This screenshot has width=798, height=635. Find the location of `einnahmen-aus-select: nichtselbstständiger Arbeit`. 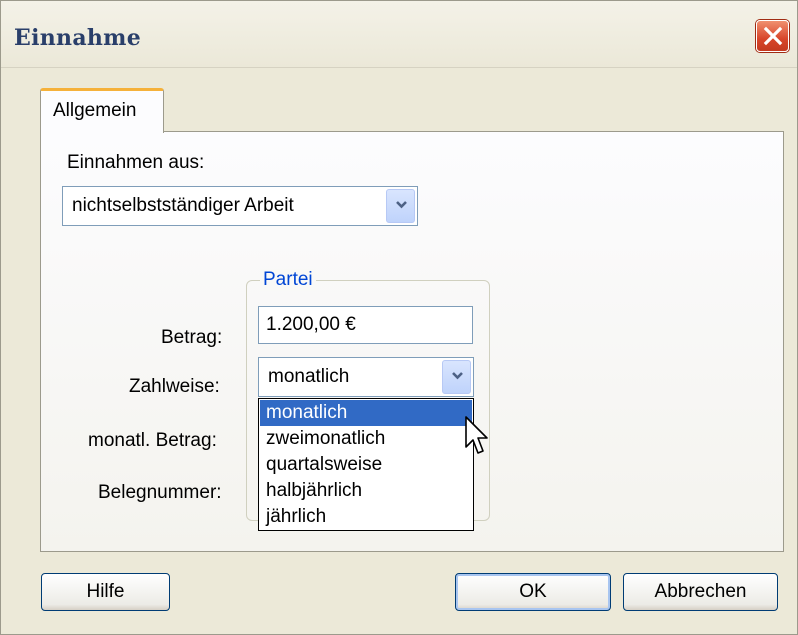

einnahmen-aus-select: nichtselbstständiger Arbeit is located at coordinates (240, 206).